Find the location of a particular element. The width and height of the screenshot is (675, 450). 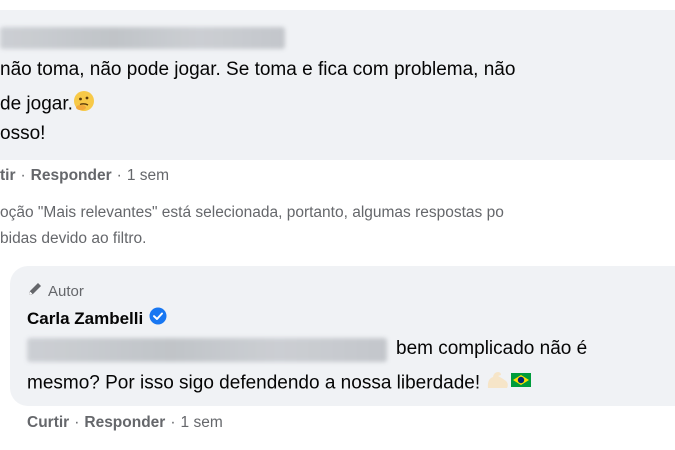

thinking-face-emoji is located at coordinates (84, 104).